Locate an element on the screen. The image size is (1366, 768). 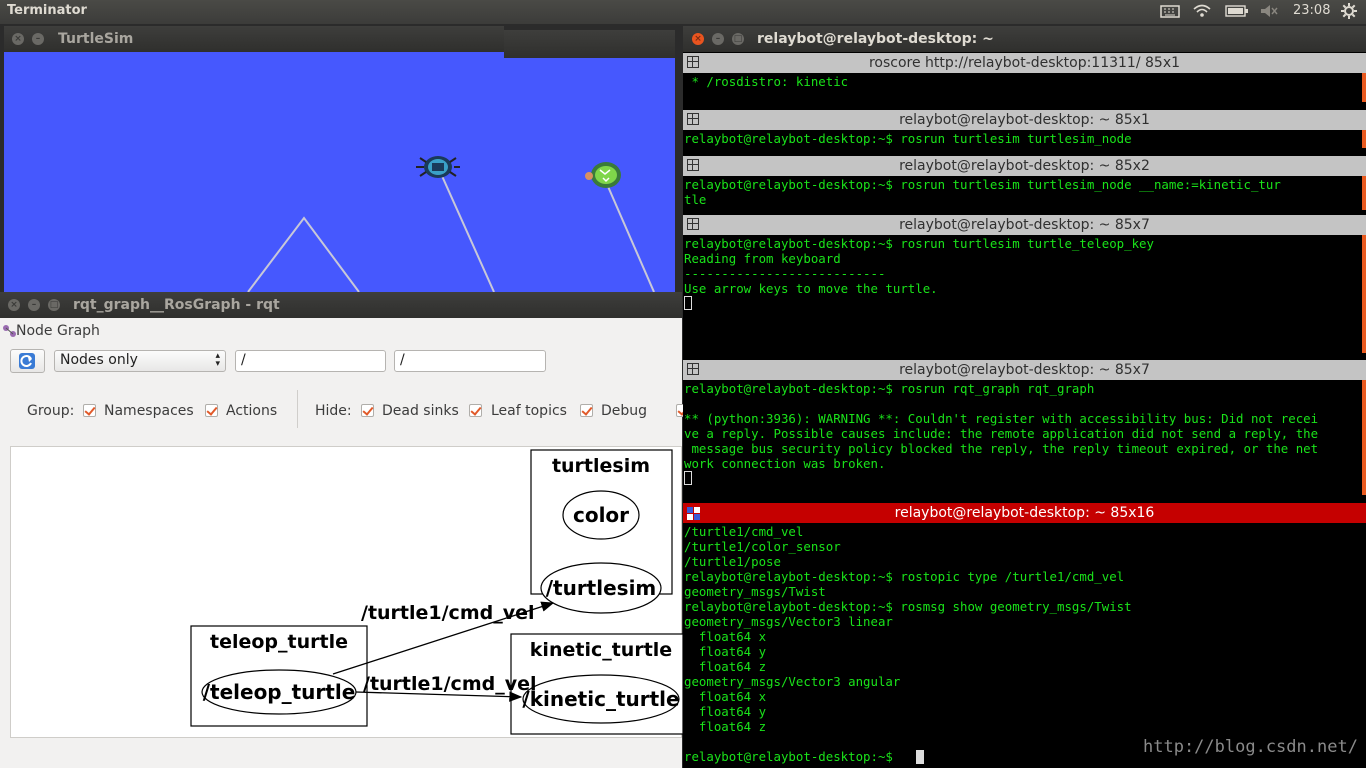
updown-icon: ▴ ▾ is located at coordinates (217, 360).